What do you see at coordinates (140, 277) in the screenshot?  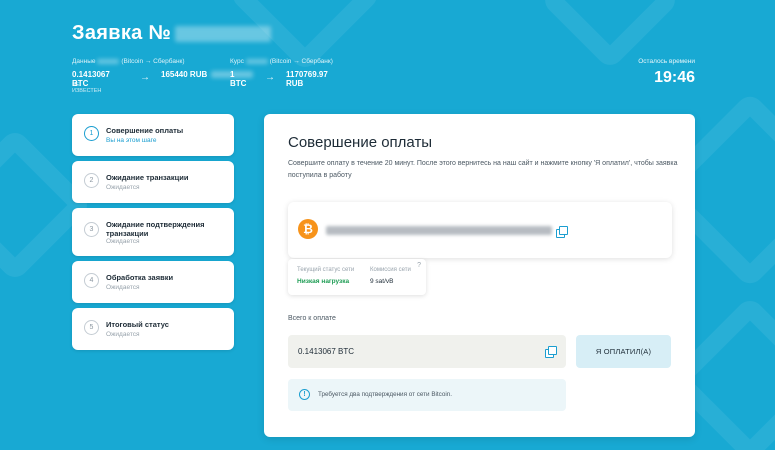 I see `step-label: Обработка заявки` at bounding box center [140, 277].